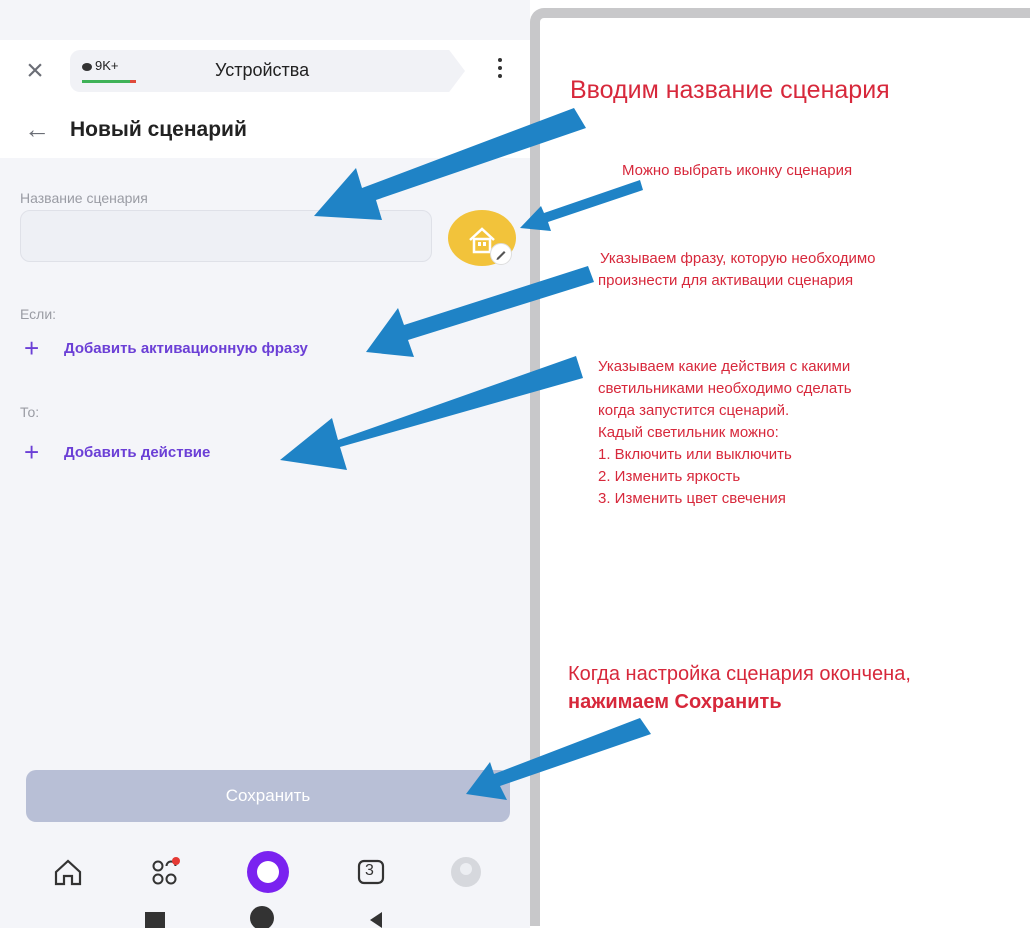 This screenshot has width=1035, height=928. Describe the element at coordinates (38, 314) in the screenshot. I see `if-section-label: Если:` at that location.